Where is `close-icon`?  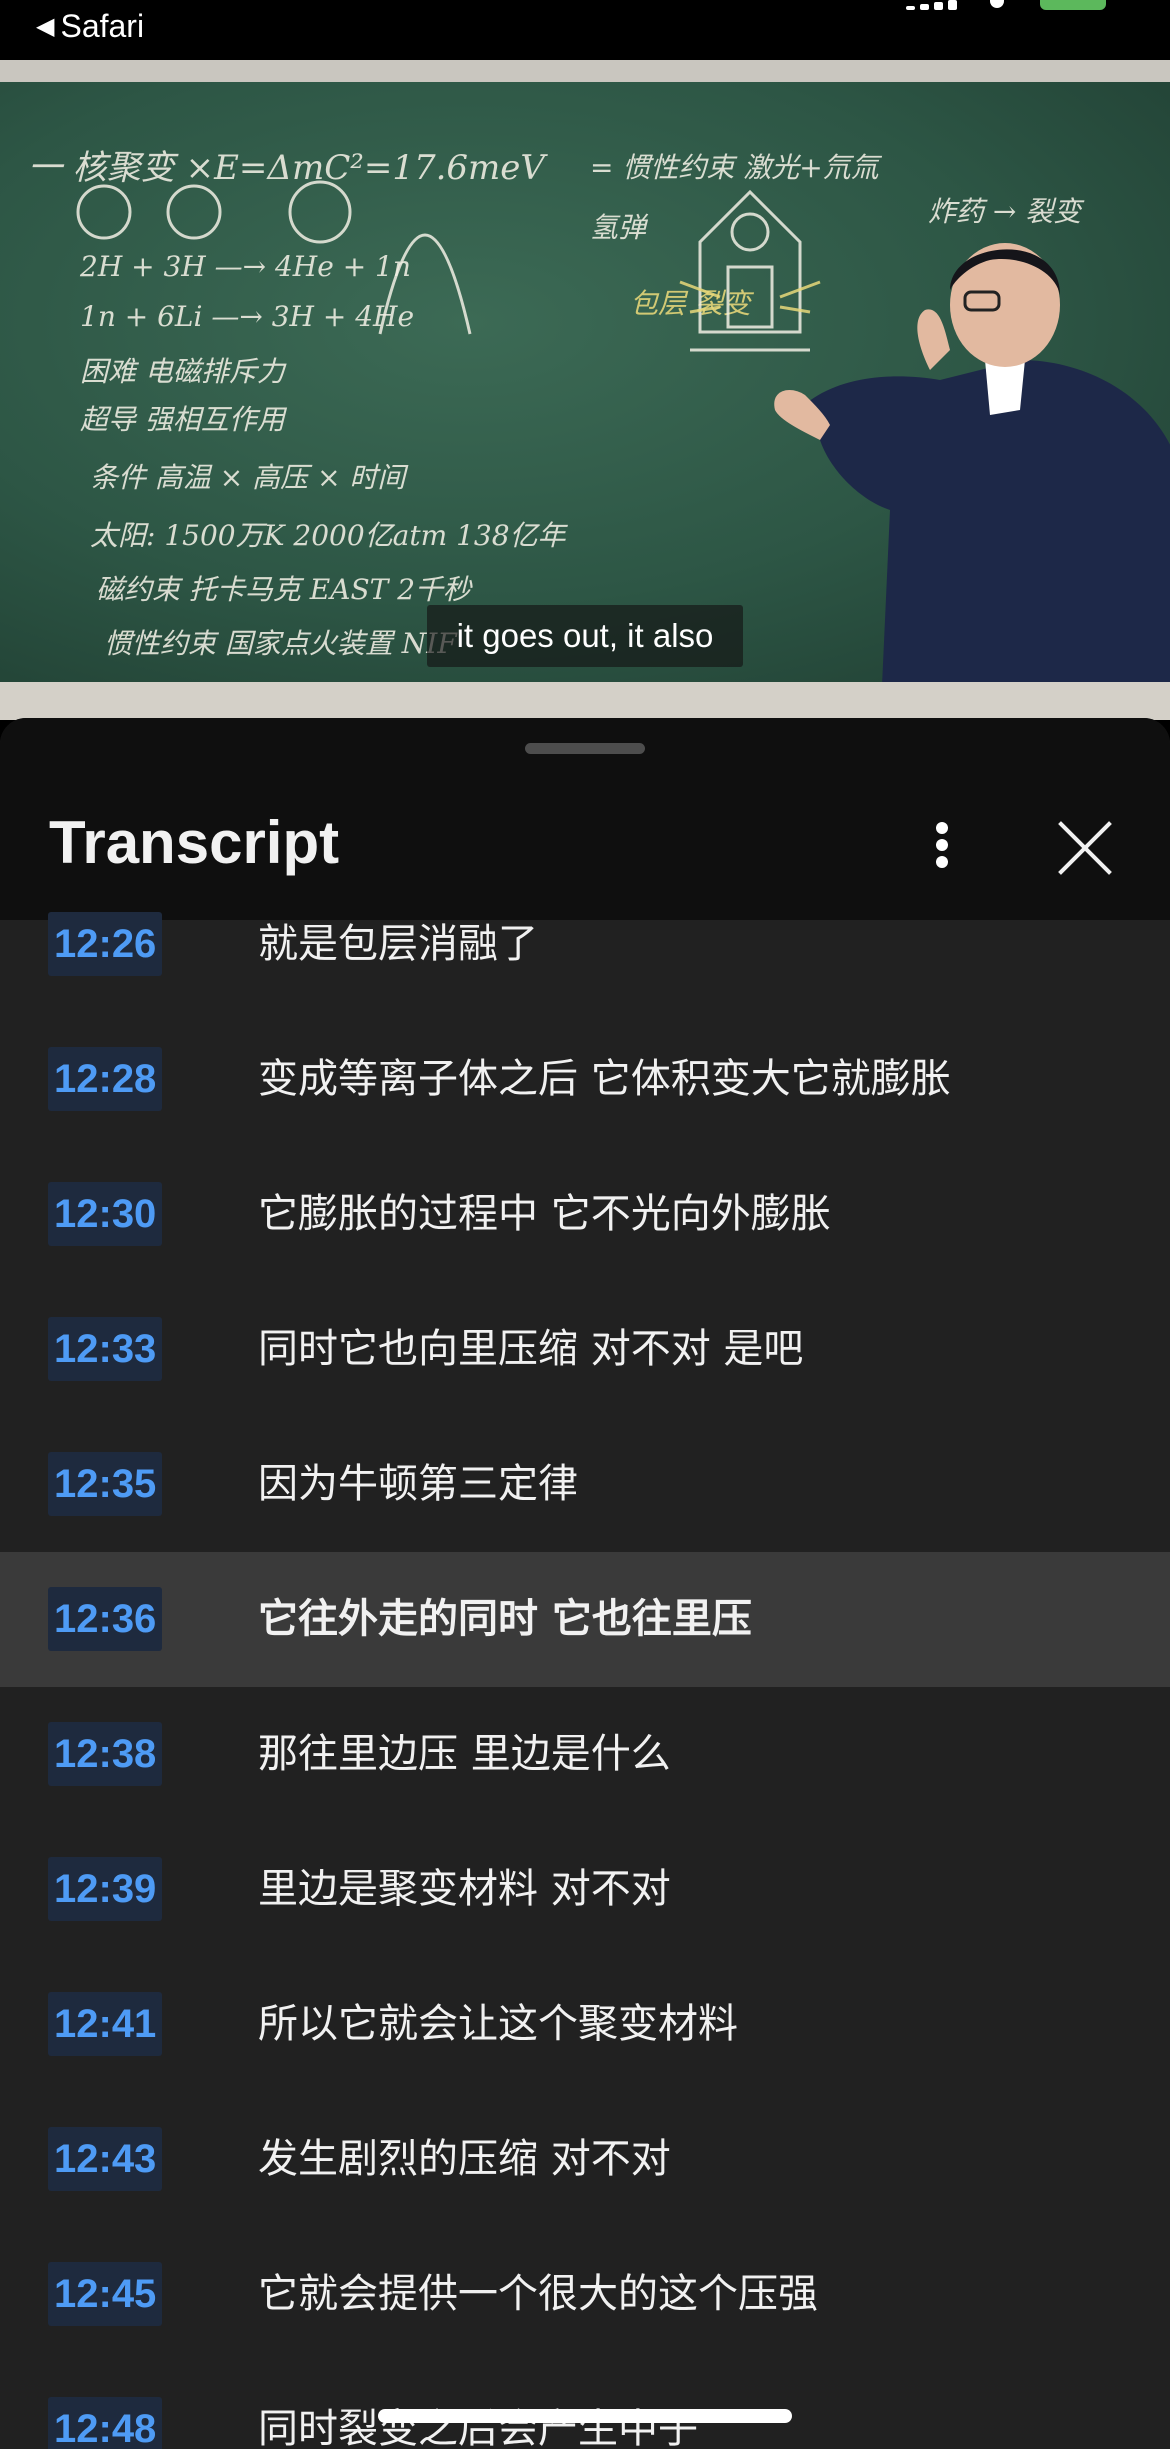 close-icon is located at coordinates (1085, 848).